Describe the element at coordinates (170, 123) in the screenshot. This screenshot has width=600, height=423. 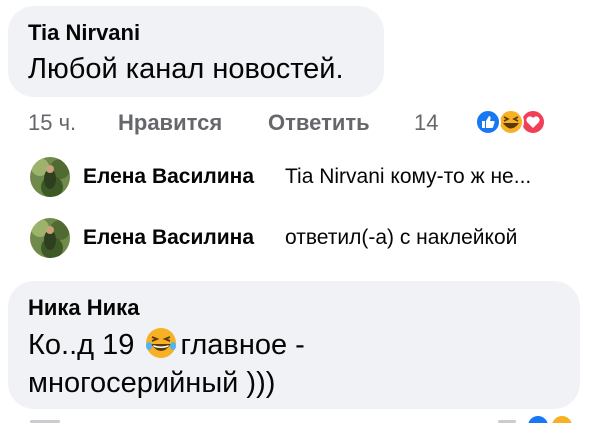
I see `like-button: Нравится` at that location.